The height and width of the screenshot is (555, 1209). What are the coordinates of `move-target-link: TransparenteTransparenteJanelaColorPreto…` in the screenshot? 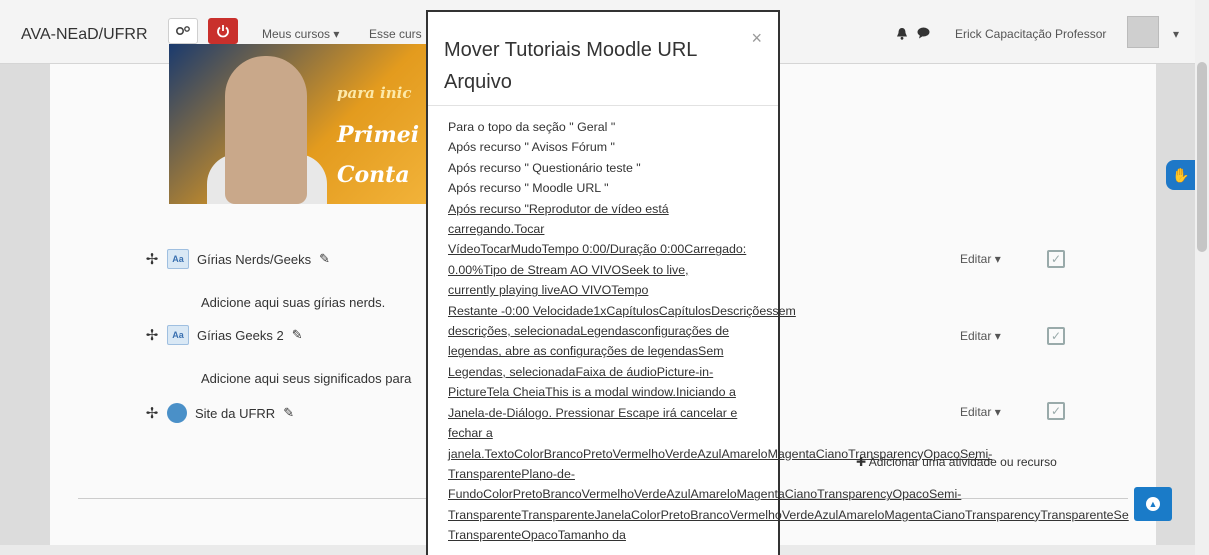 It's located at (828, 515).